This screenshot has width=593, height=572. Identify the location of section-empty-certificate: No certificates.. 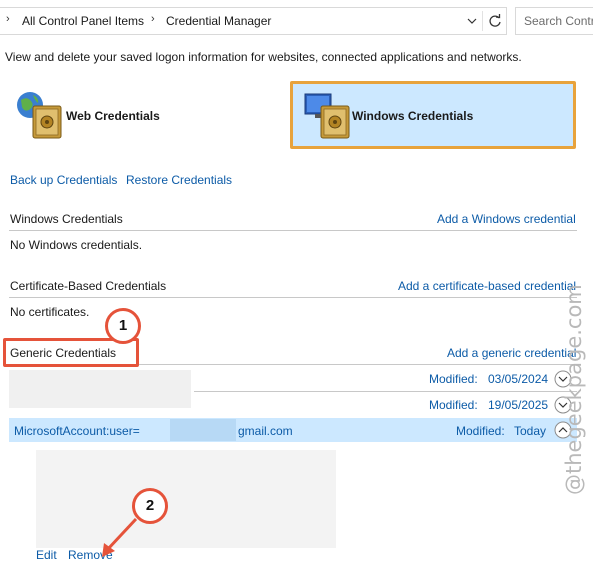
(50, 312).